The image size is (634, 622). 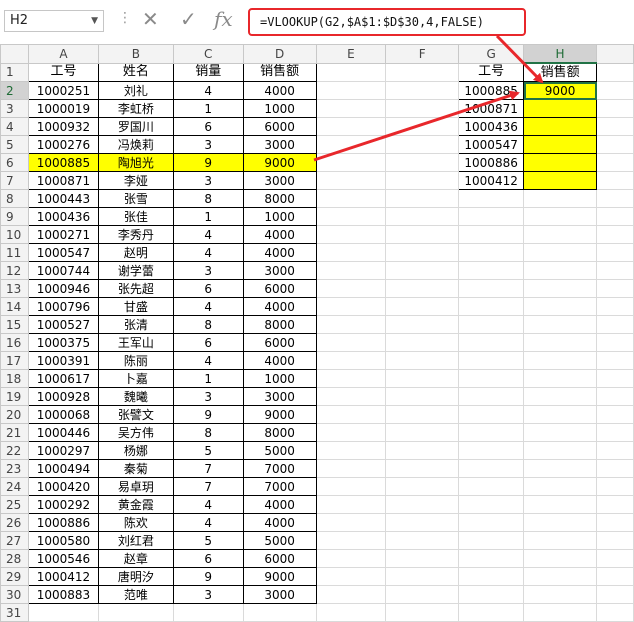 I want to click on cell-d11: 4000, so click(x=279, y=252).